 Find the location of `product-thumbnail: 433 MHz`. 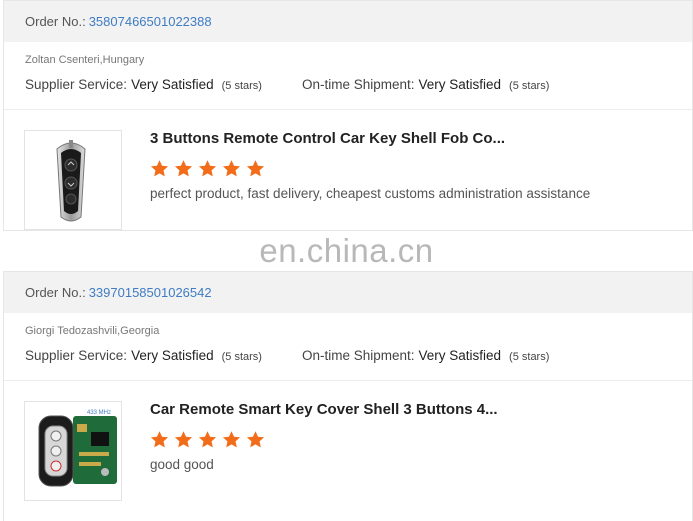

product-thumbnail: 433 MHz is located at coordinates (73, 451).